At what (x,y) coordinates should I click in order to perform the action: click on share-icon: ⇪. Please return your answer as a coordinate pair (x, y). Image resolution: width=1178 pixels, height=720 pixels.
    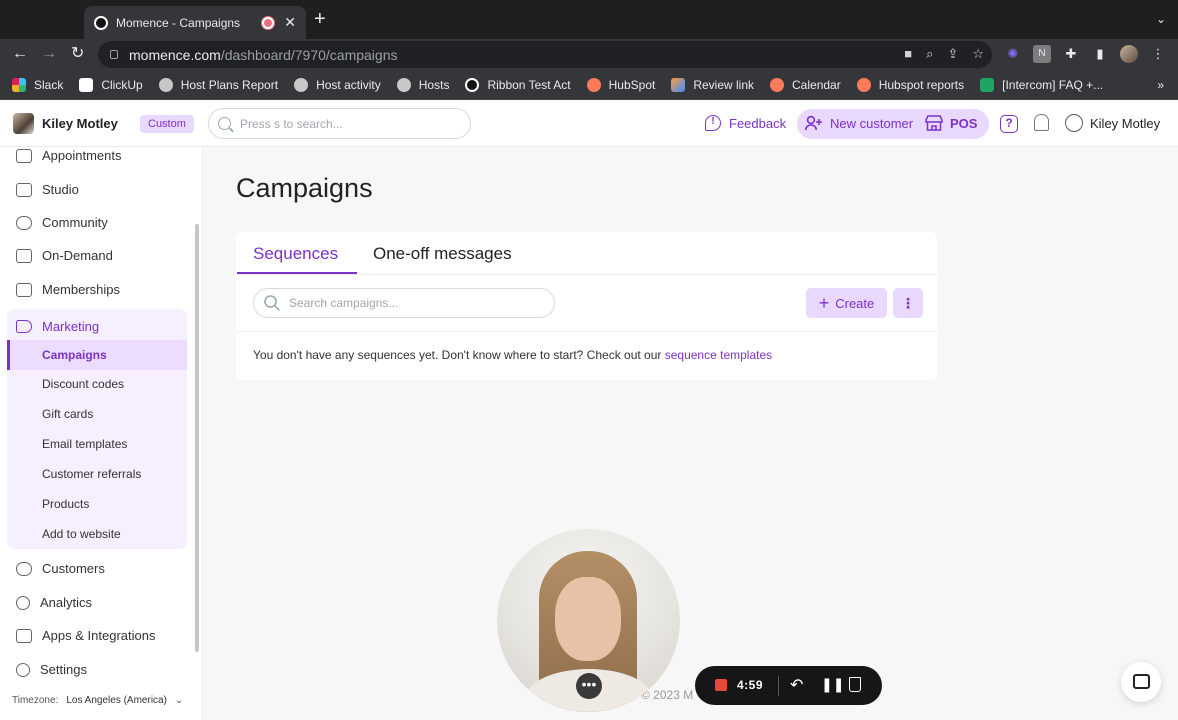
    Looking at the image, I should click on (952, 54).